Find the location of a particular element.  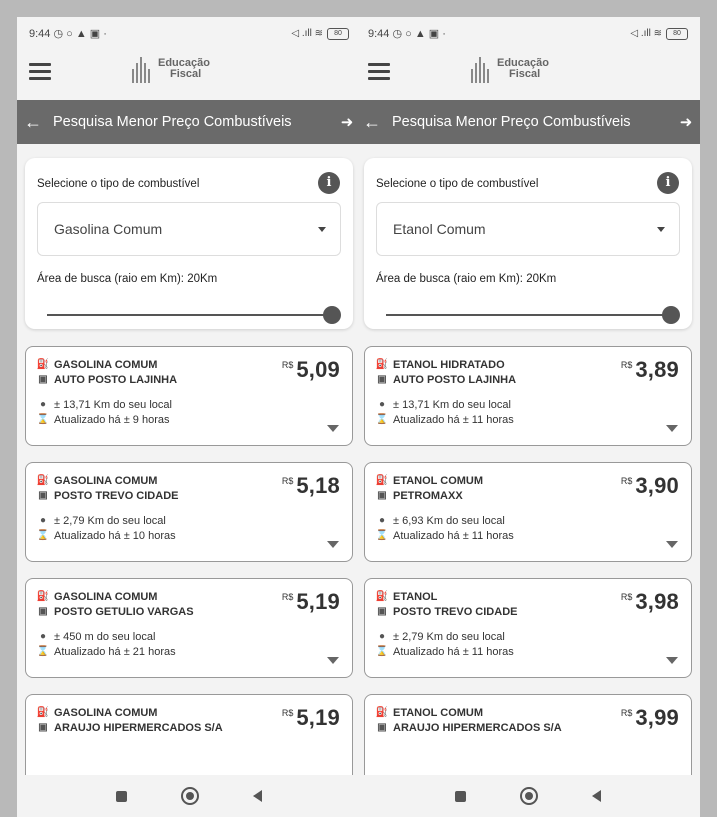

station-name: AUTO POSTO LAJINHA is located at coordinates (116, 379).